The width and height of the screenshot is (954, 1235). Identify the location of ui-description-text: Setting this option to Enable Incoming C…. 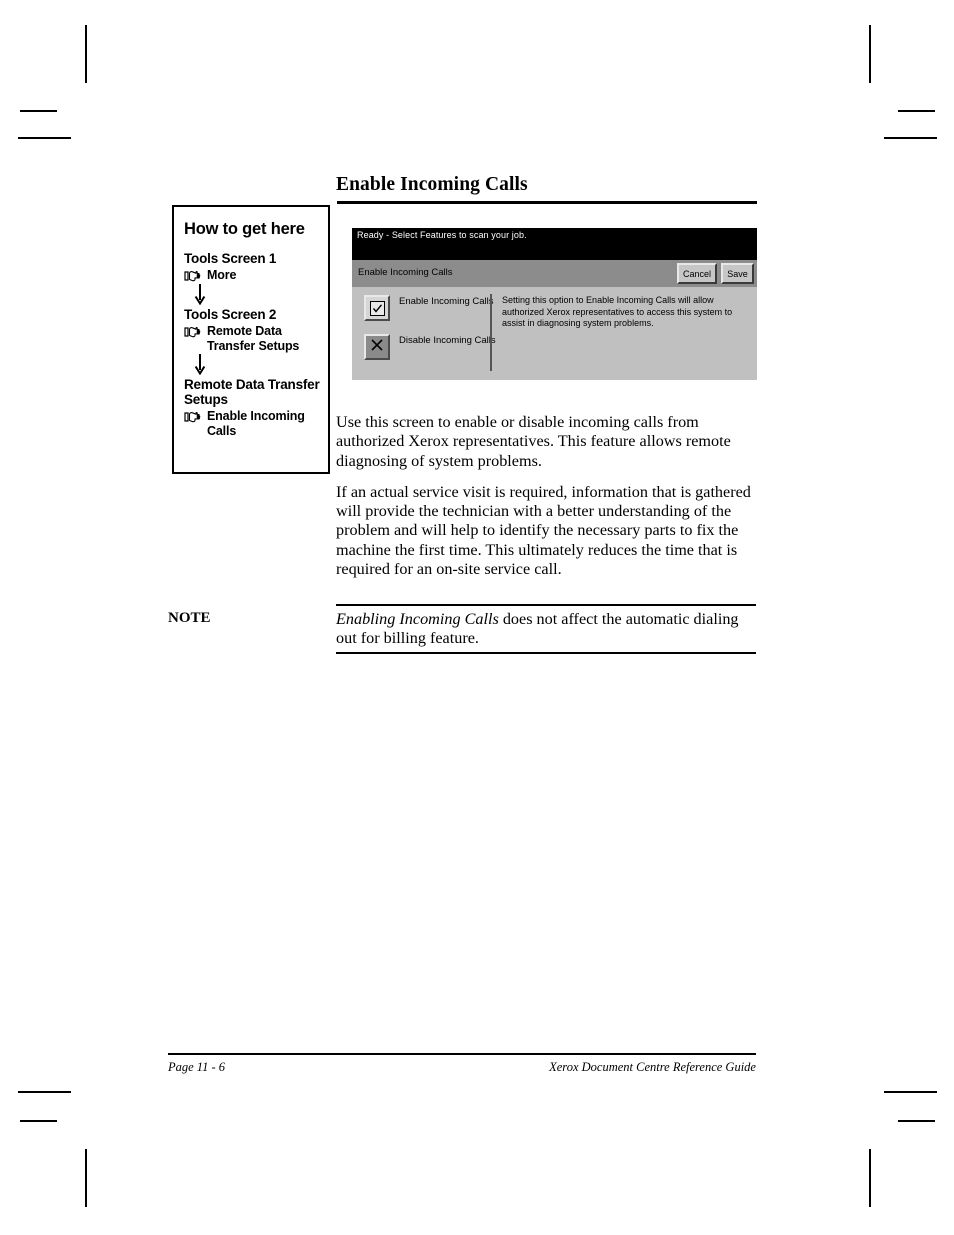
(617, 311).